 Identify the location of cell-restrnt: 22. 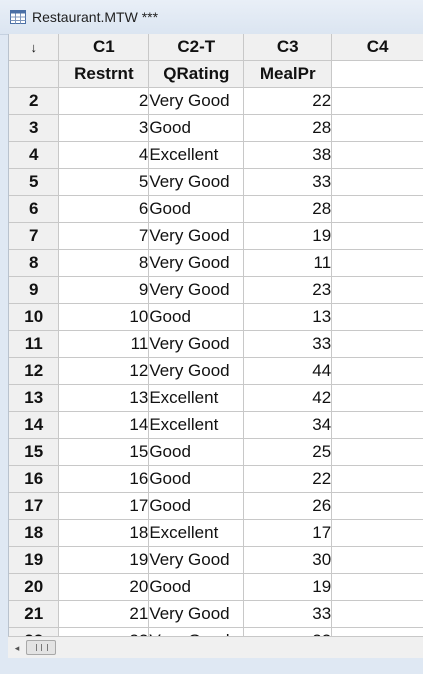
(104, 631).